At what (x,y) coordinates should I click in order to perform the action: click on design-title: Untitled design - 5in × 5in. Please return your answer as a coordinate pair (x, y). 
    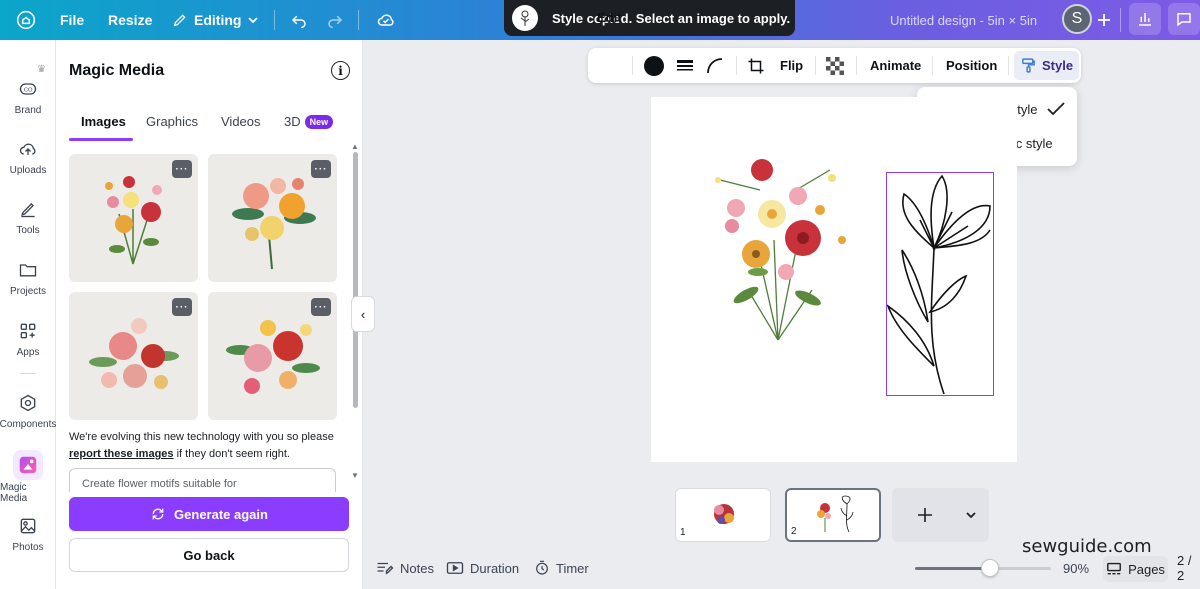
    Looking at the image, I should click on (963, 20).